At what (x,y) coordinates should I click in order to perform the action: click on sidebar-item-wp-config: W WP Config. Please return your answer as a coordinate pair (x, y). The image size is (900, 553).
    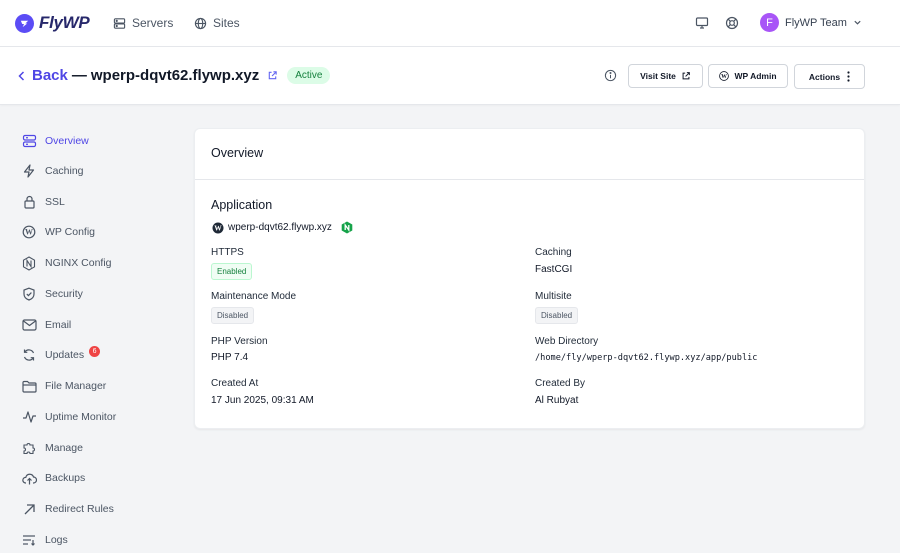
    Looking at the image, I should click on (57, 232).